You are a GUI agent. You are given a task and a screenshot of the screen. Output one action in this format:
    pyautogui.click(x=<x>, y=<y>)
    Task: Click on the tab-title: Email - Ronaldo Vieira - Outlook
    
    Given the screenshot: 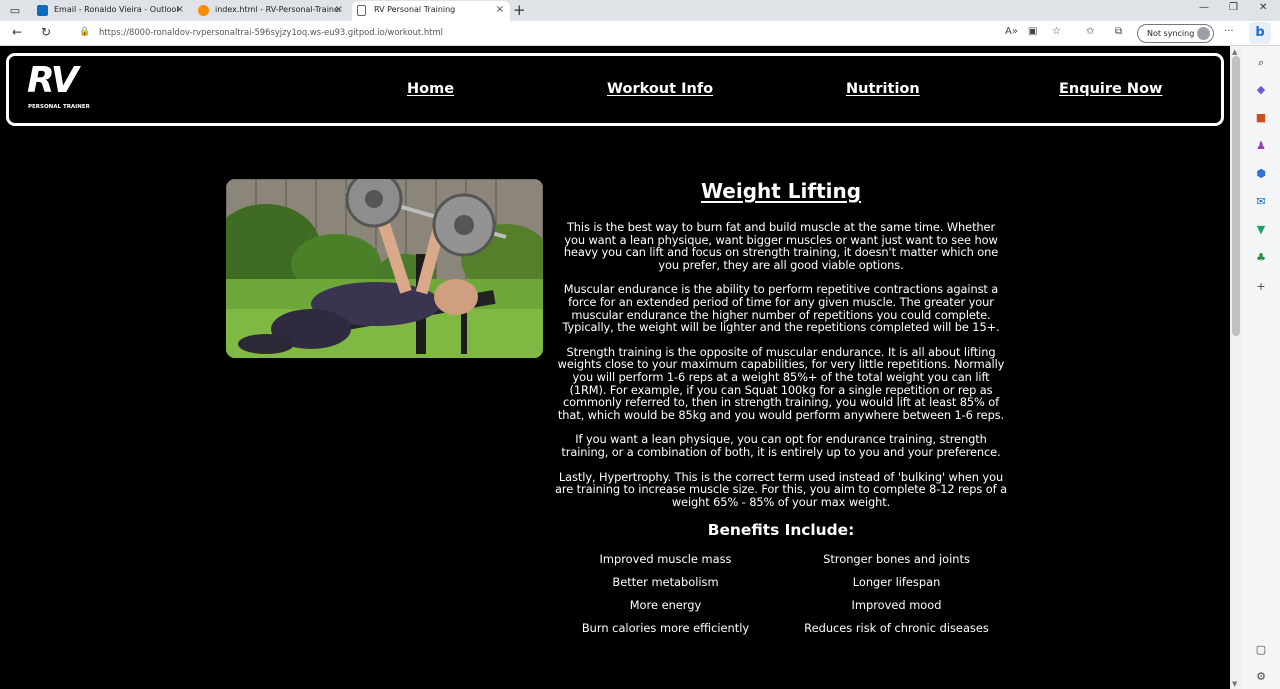 What is the action you would take?
    pyautogui.click(x=116, y=9)
    